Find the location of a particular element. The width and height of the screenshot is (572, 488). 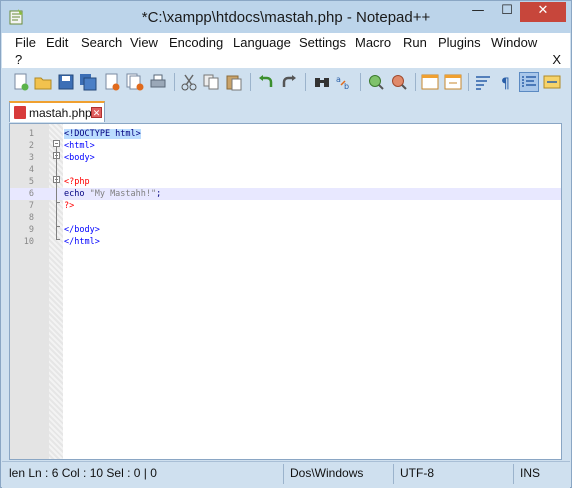

sync-vertical-icon is located at coordinates (430, 82).